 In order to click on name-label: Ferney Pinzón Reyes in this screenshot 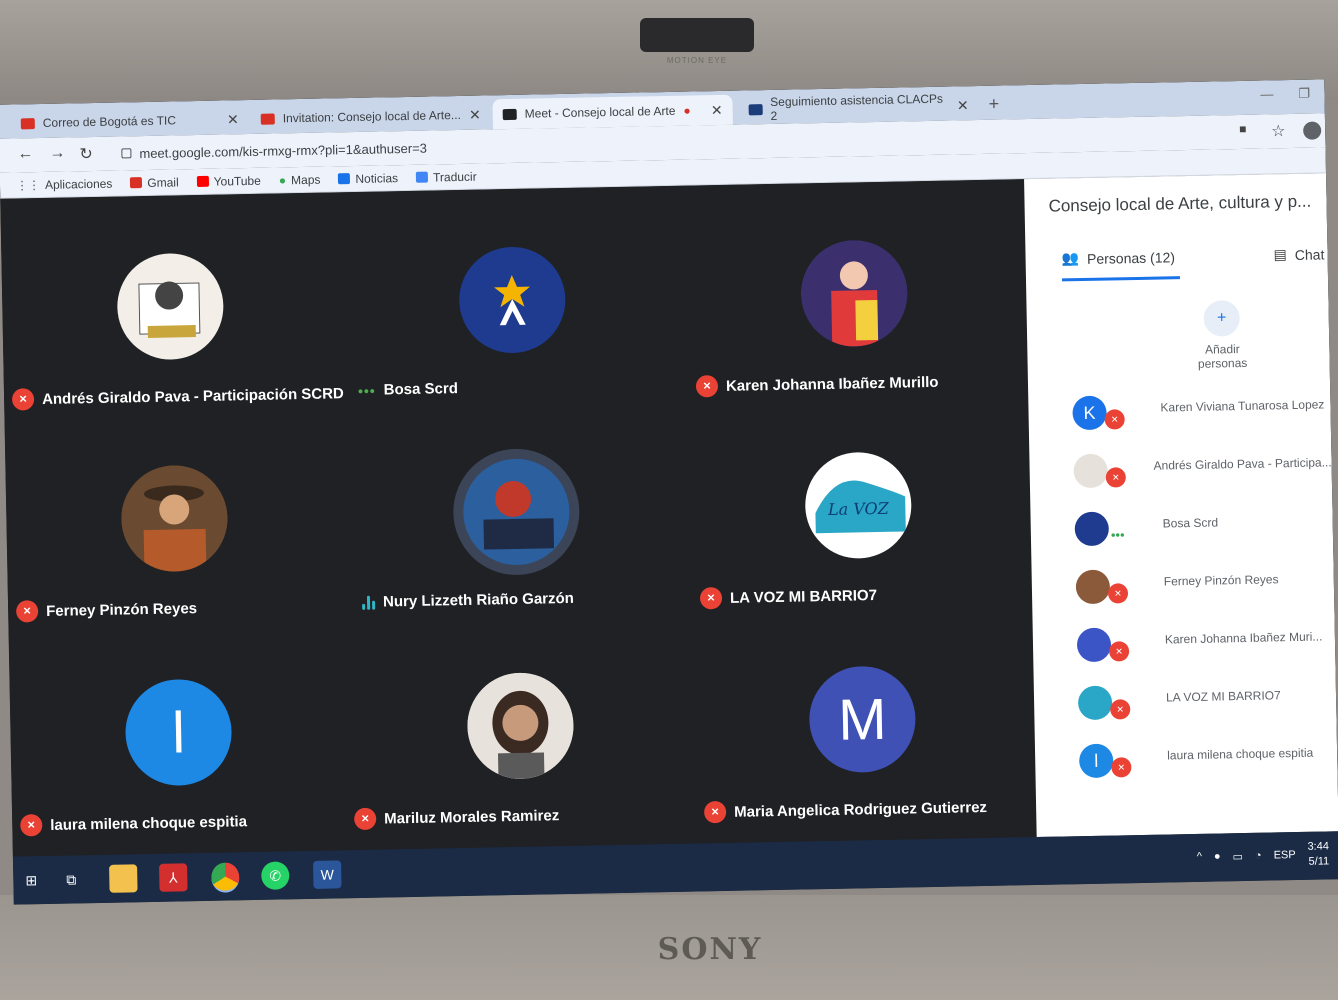, I will do `click(122, 609)`.